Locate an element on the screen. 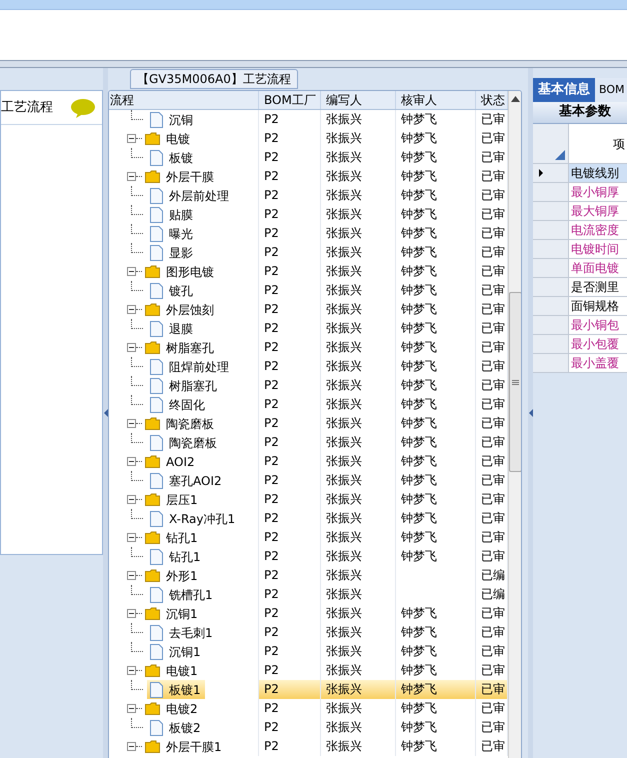 The image size is (627, 758). tree-node: 铣槽孔1 is located at coordinates (190, 595).